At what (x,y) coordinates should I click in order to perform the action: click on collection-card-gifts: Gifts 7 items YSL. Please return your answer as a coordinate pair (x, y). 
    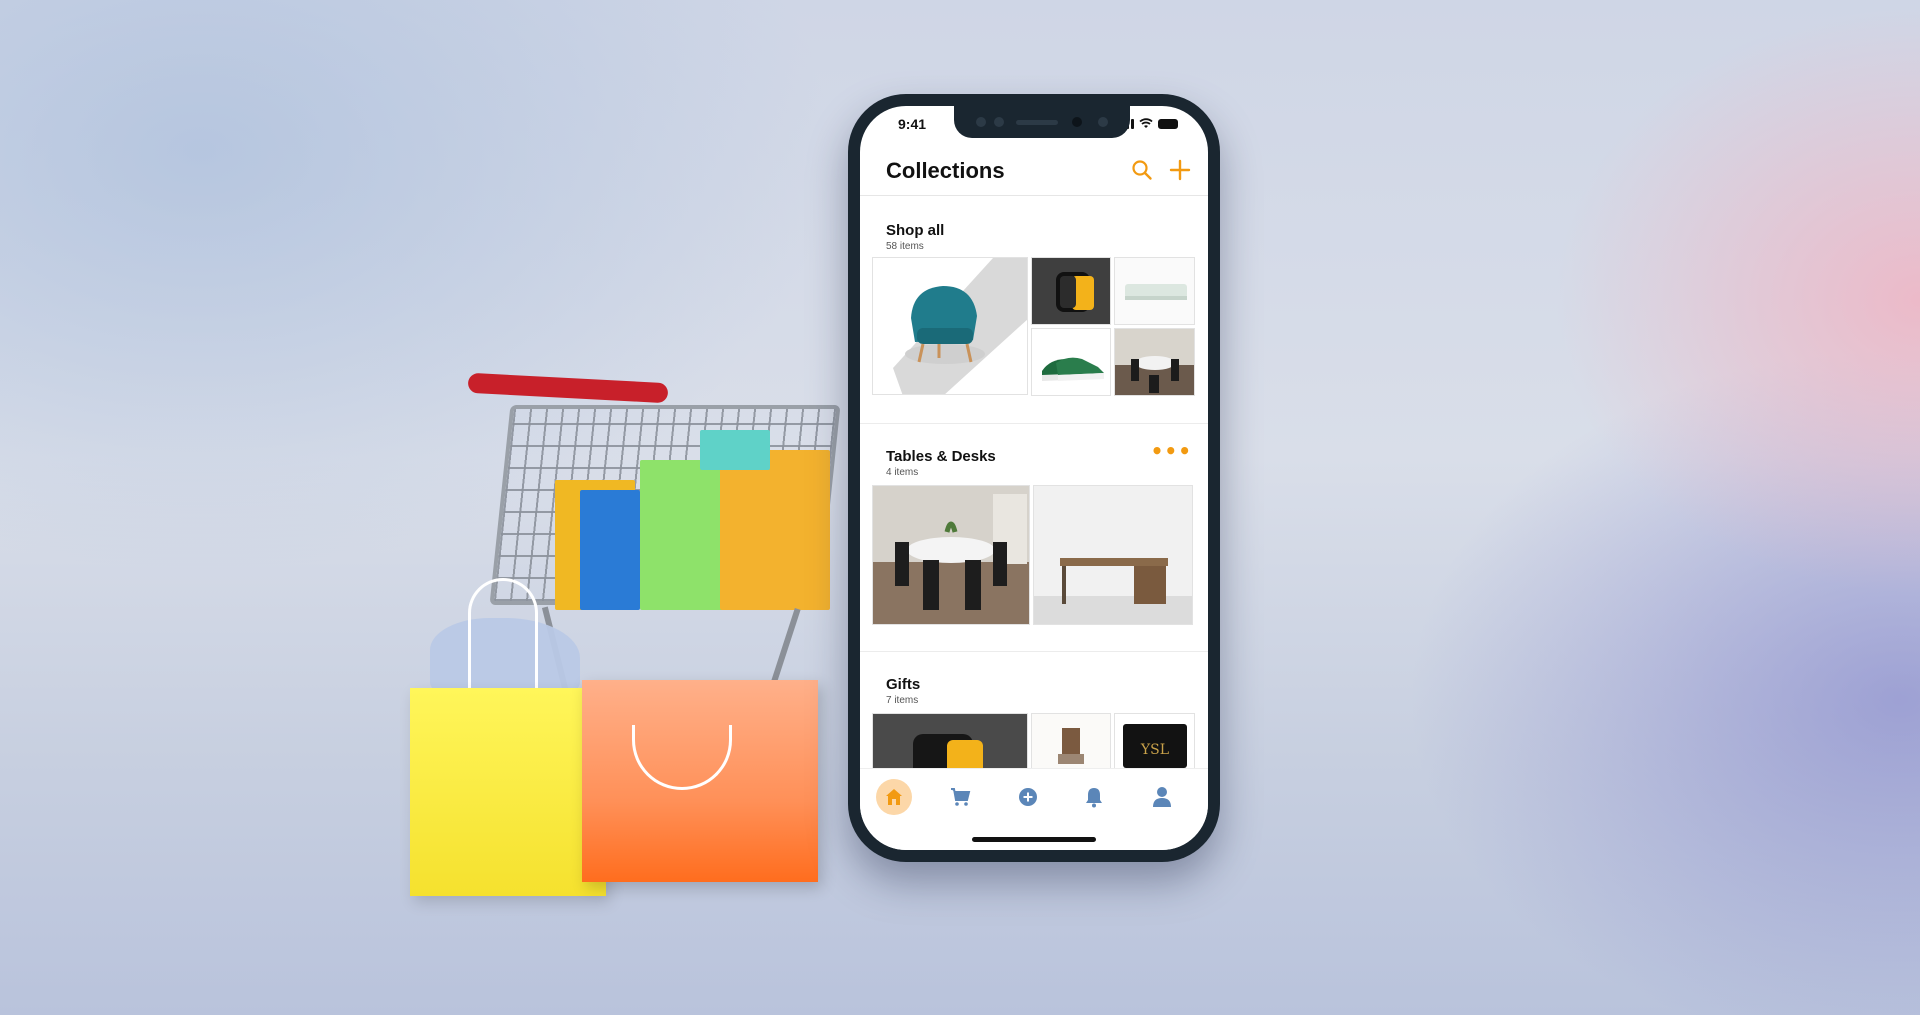
    Looking at the image, I should click on (1034, 710).